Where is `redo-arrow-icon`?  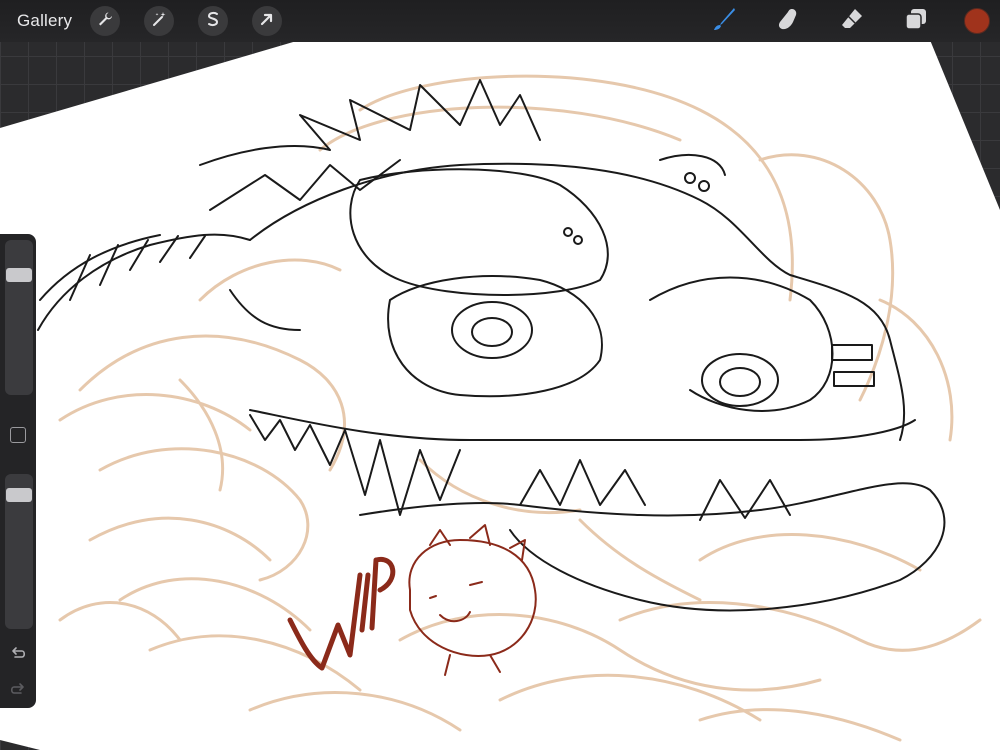 redo-arrow-icon is located at coordinates (18, 693).